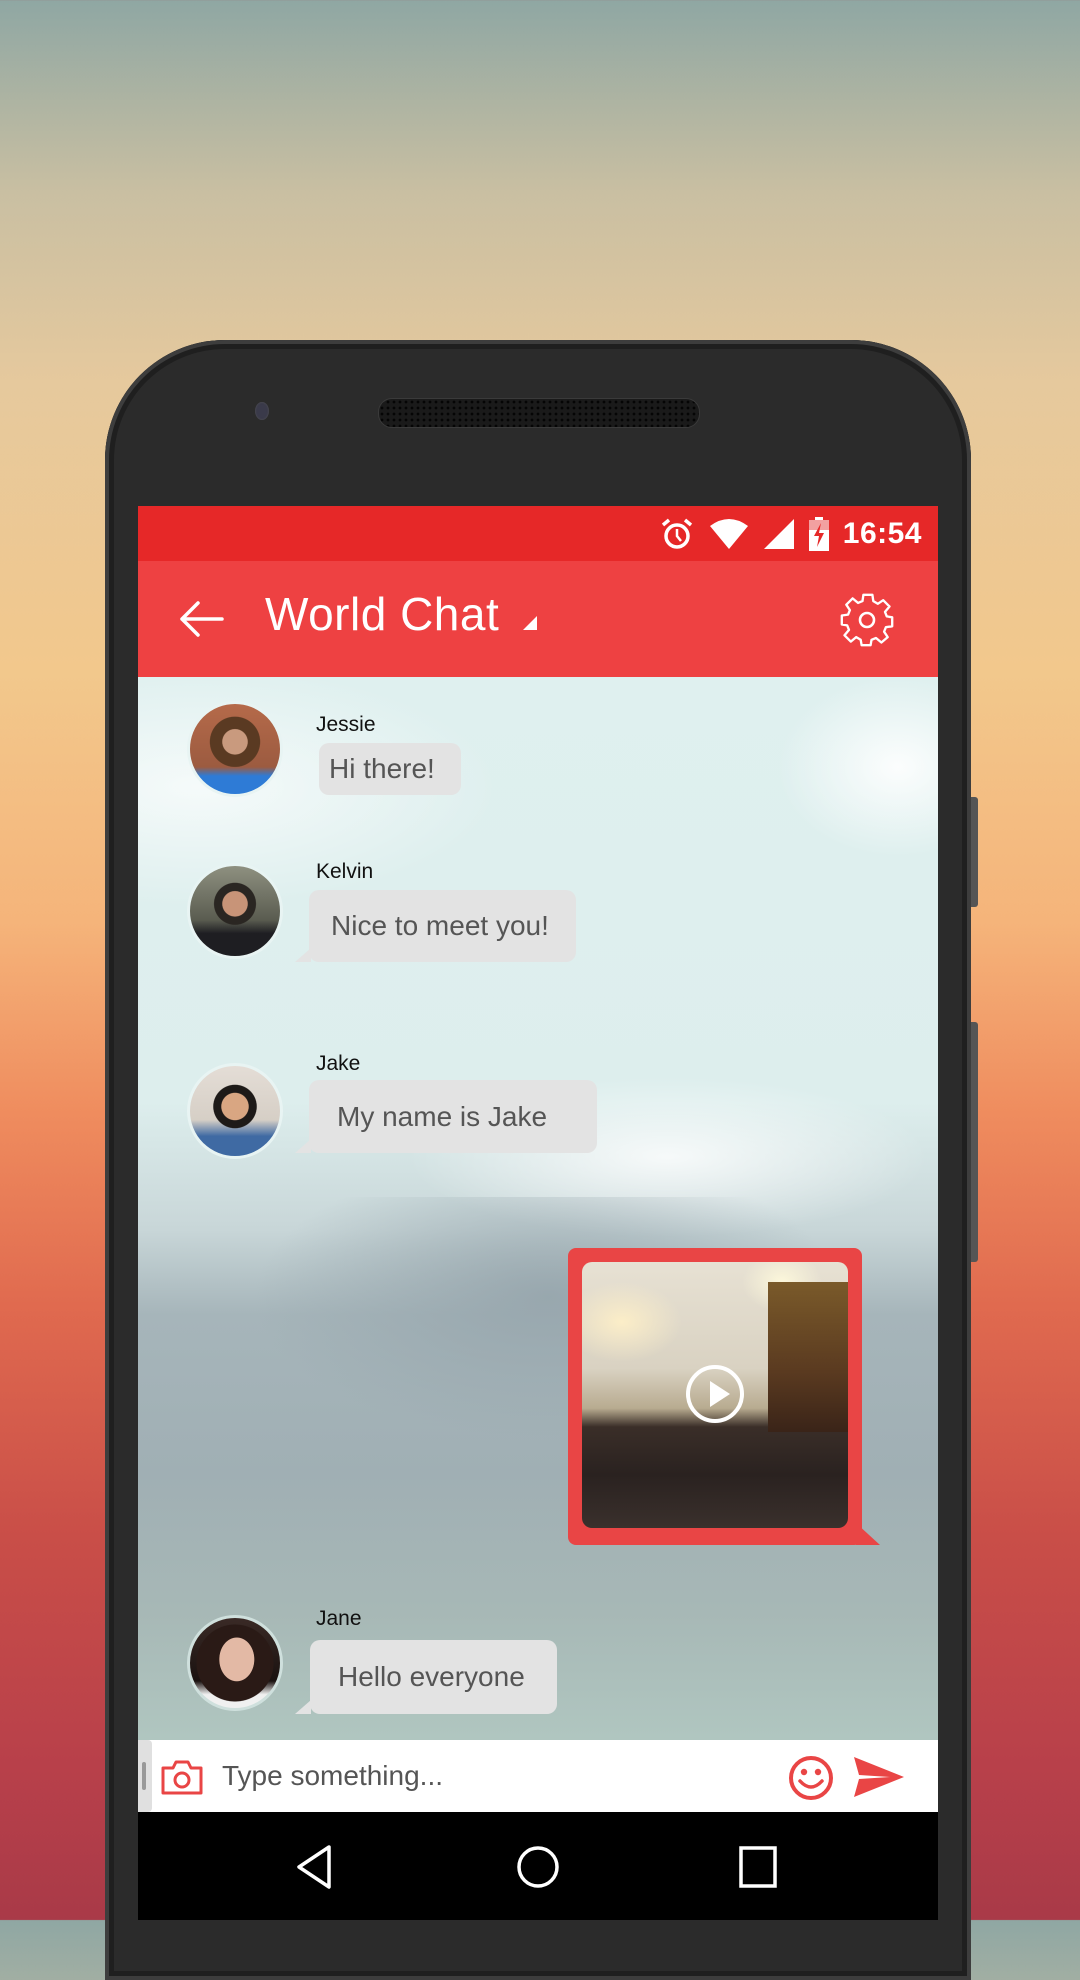 This screenshot has height=1980, width=1080. I want to click on status-bar: 16:54, so click(538, 533).